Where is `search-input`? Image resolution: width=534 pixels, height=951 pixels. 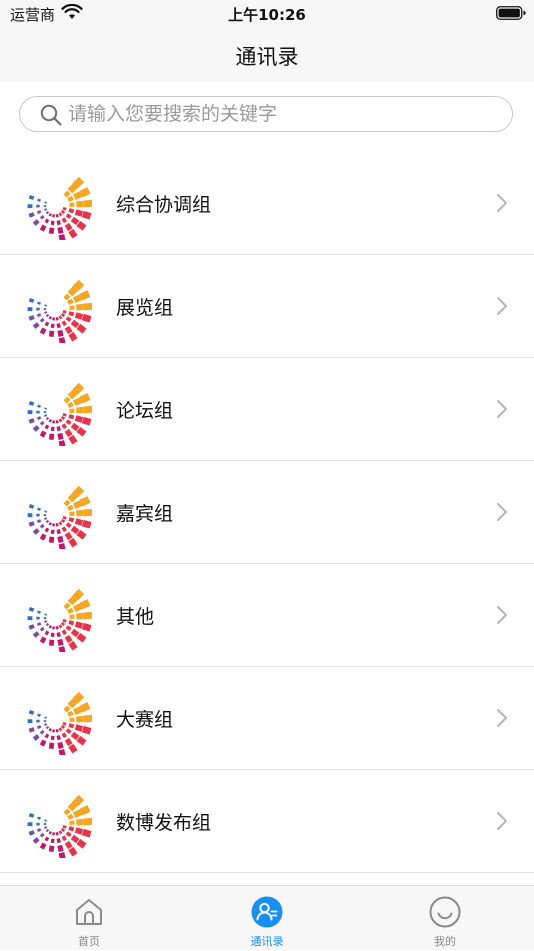
search-input is located at coordinates (278, 114).